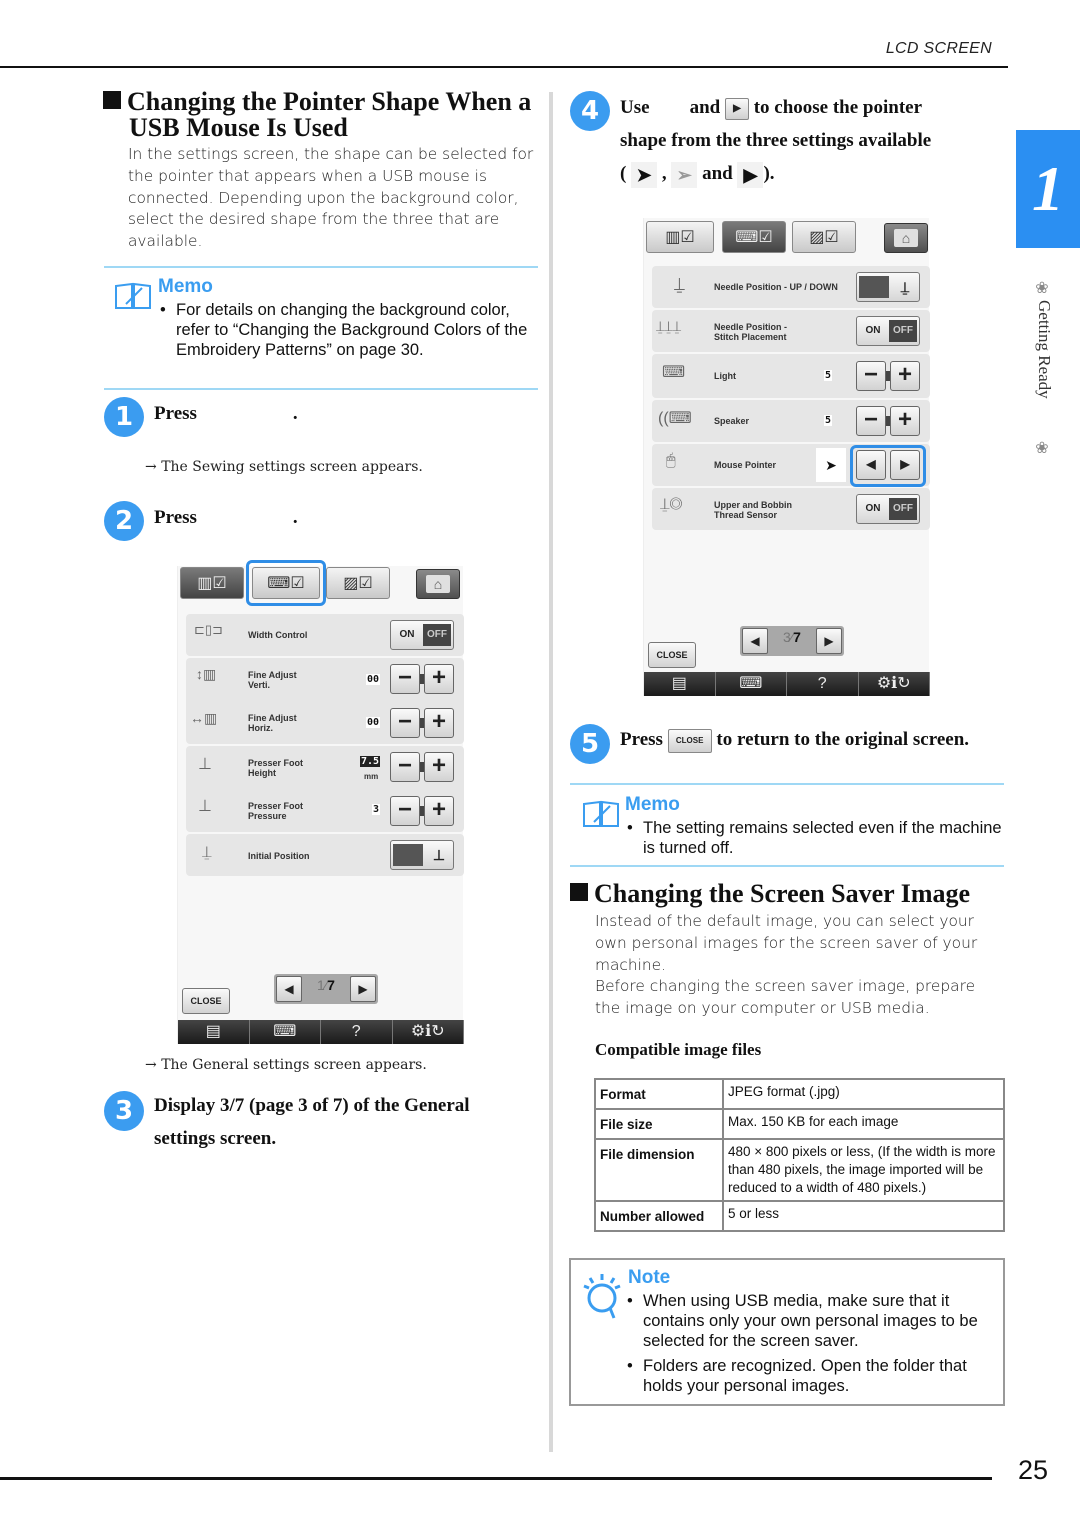  I want to click on section-heading-screen-saver: Changing the Screen Saver Image, so click(790, 894).